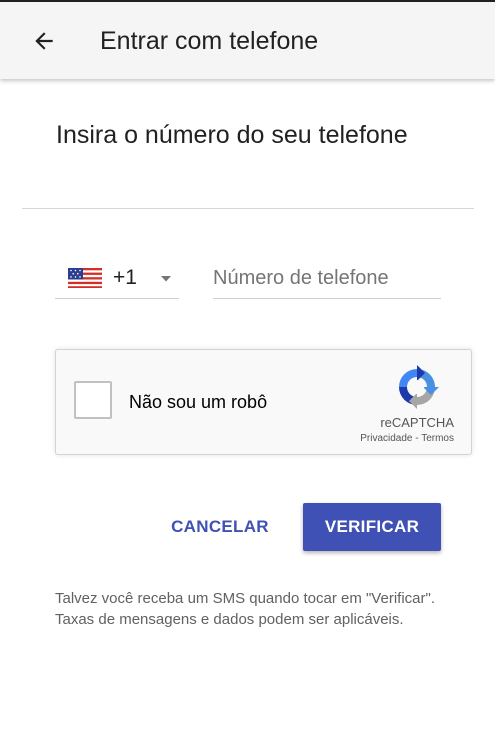 This screenshot has height=743, width=495. What do you see at coordinates (437, 438) in the screenshot?
I see `terms-link: Termos` at bounding box center [437, 438].